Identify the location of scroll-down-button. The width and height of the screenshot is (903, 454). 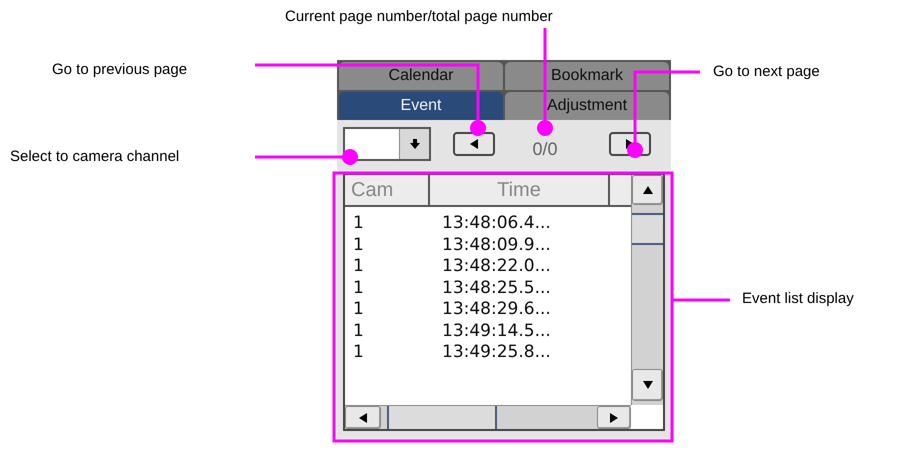
(647, 385).